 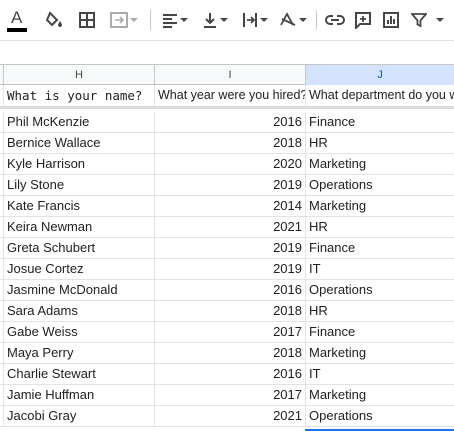 What do you see at coordinates (79, 416) in the screenshot?
I see `cell-name: Jacobi Gray` at bounding box center [79, 416].